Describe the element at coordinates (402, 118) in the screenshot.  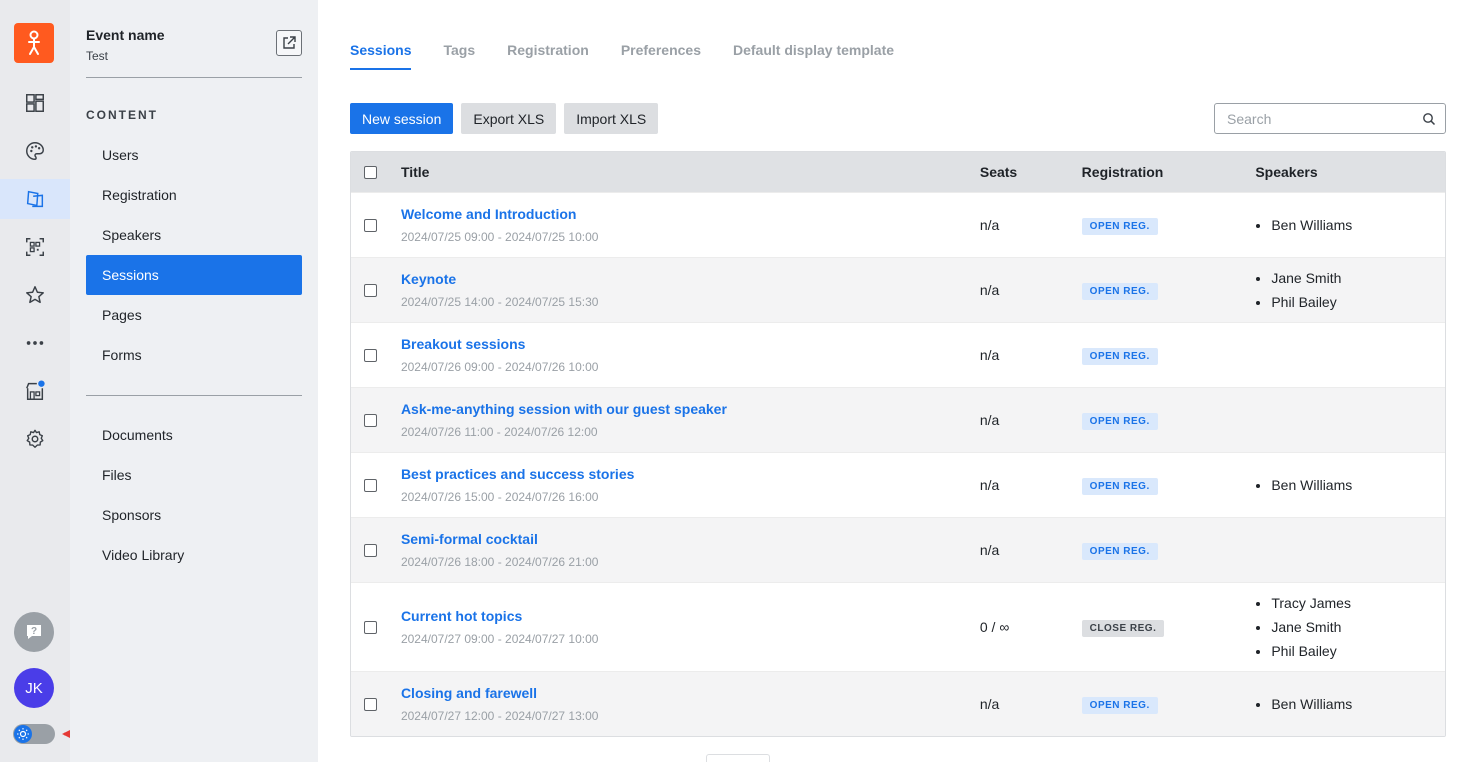
I see `new-session-button: New session` at that location.